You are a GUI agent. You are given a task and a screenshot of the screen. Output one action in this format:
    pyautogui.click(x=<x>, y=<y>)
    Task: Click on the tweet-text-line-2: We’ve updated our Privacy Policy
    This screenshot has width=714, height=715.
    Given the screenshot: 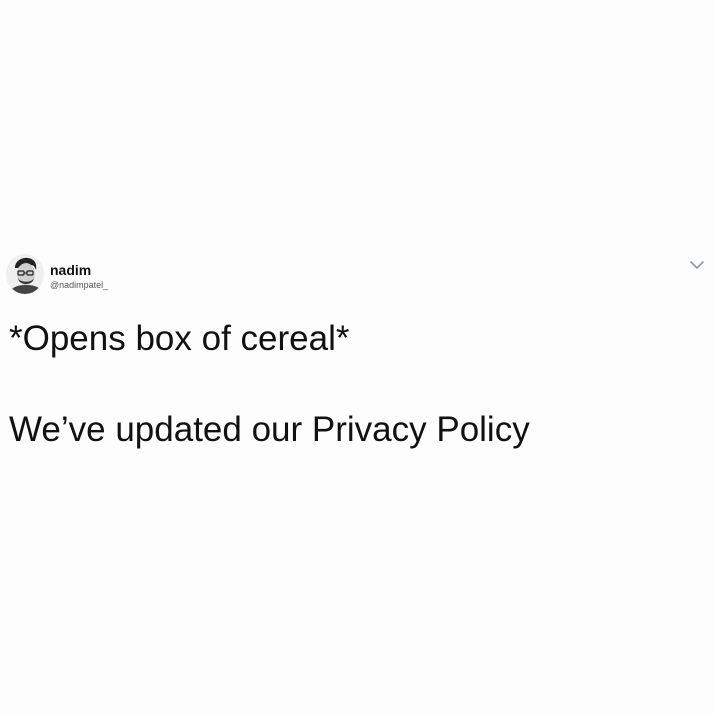 What is the action you would take?
    pyautogui.click(x=269, y=429)
    